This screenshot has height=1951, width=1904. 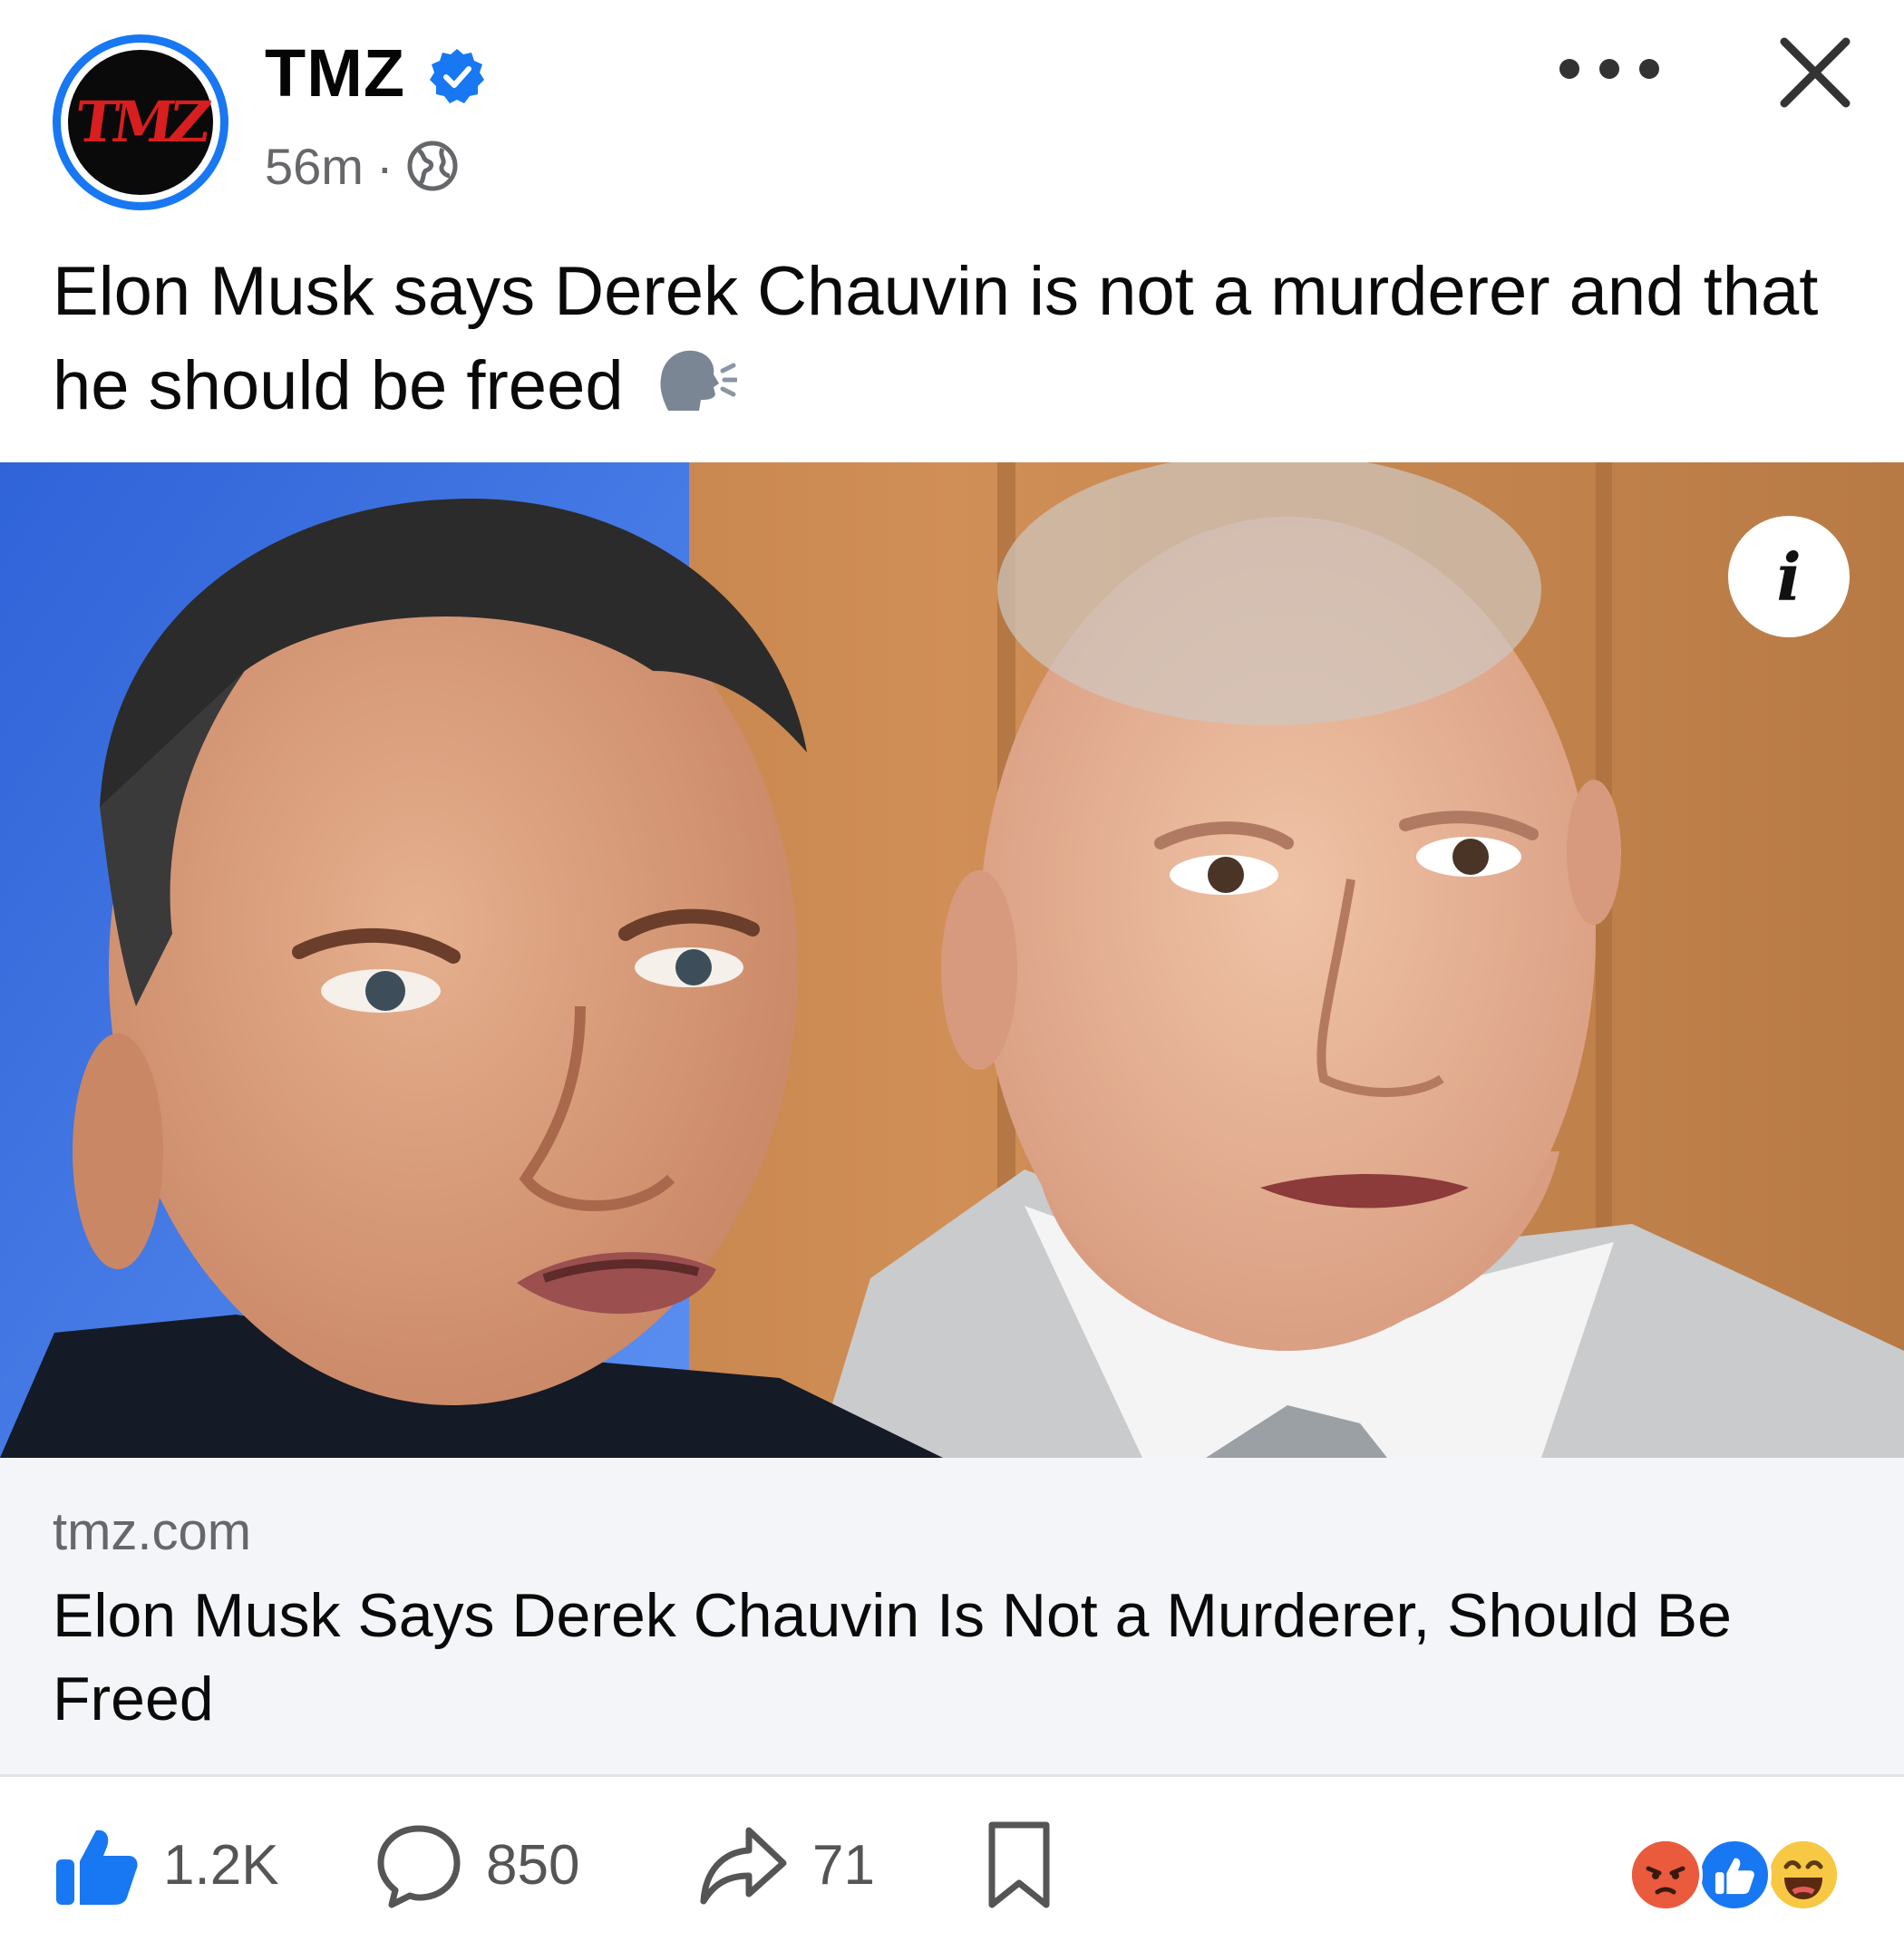 What do you see at coordinates (221, 1865) in the screenshot?
I see `like-count: 1.2K` at bounding box center [221, 1865].